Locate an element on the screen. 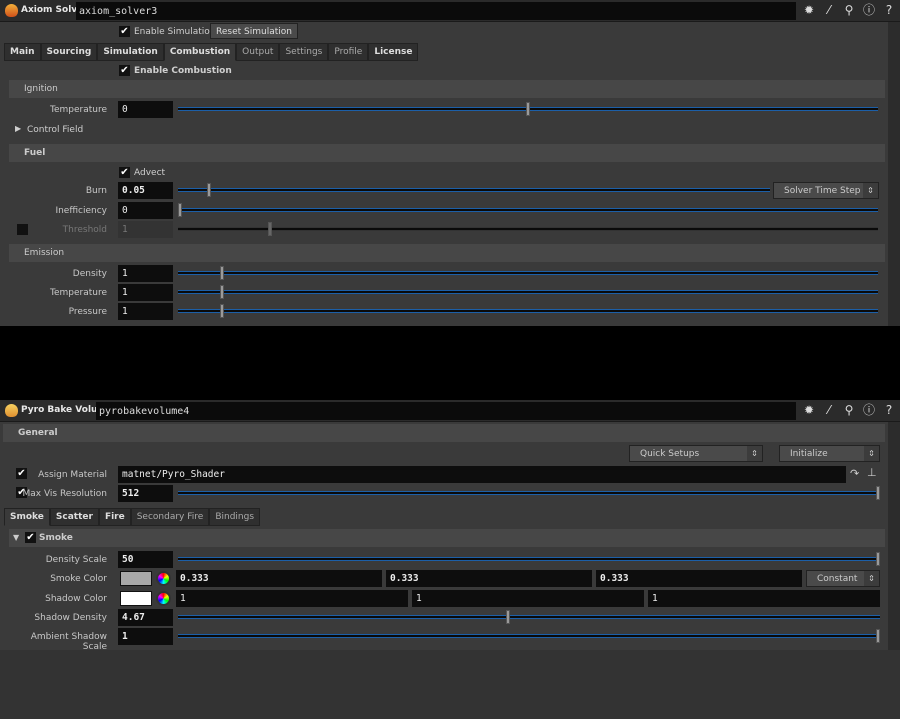 The width and height of the screenshot is (900, 719). tab-bindings: Bindings is located at coordinates (235, 517).